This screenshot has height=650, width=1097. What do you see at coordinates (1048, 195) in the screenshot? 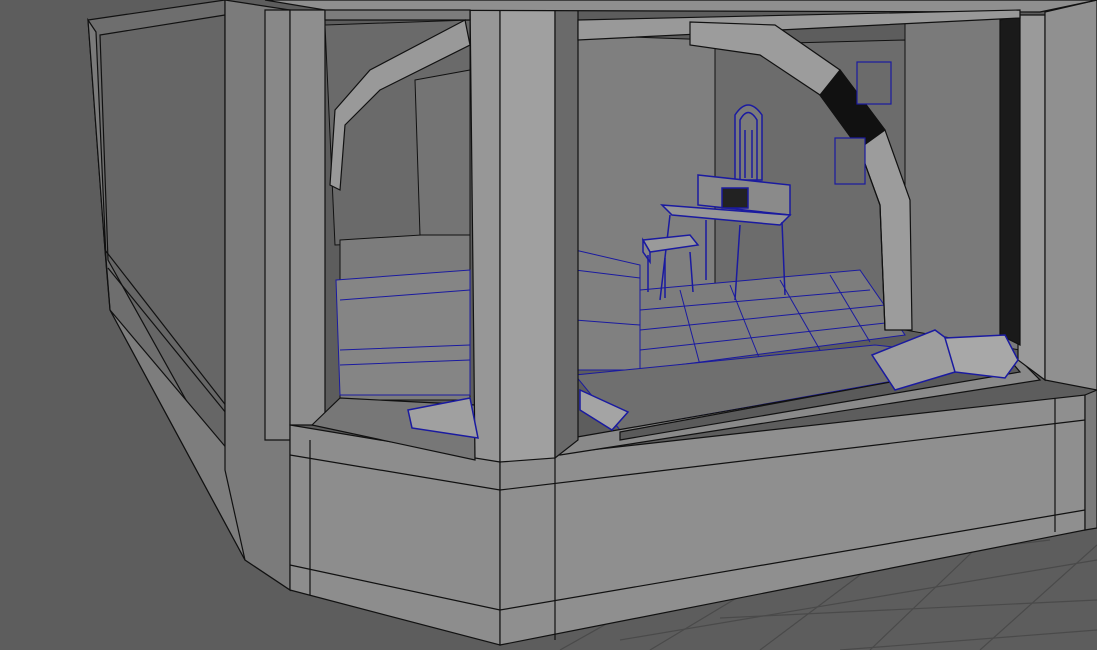
I see `right-pillar` at bounding box center [1048, 195].